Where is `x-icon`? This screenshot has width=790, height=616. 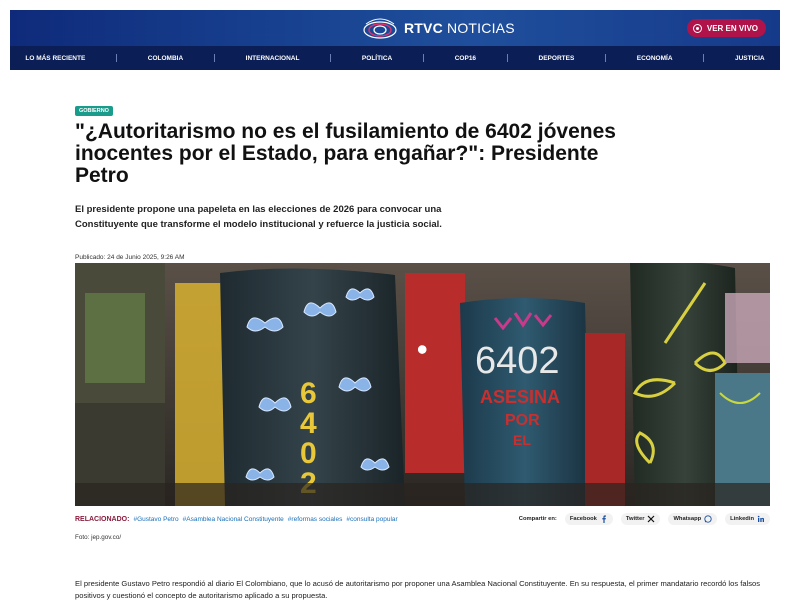 x-icon is located at coordinates (651, 519).